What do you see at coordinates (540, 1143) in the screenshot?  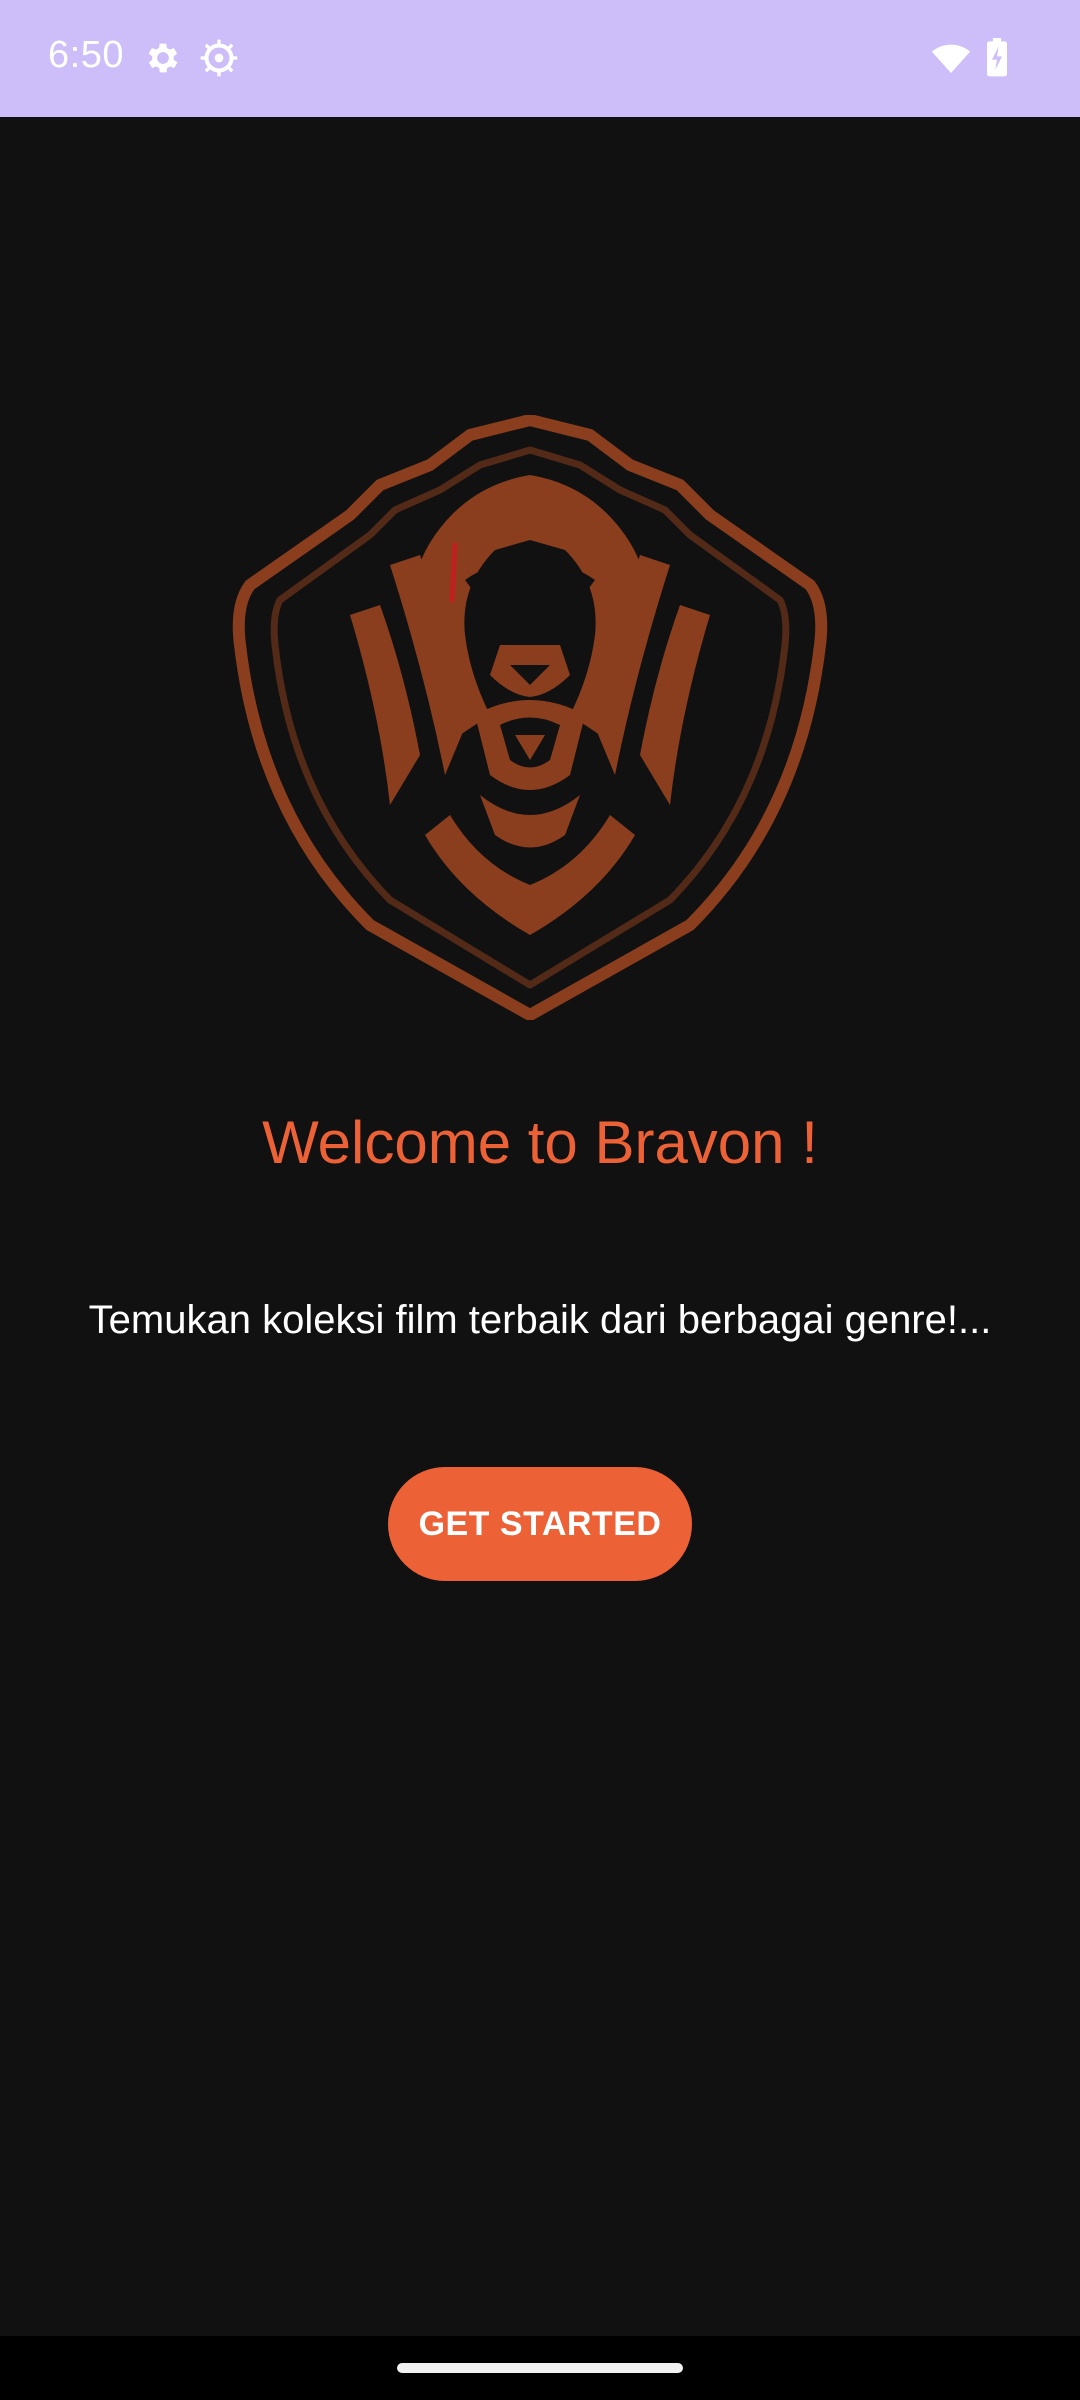 I see `welcome-title: Welcome to Bravon !` at bounding box center [540, 1143].